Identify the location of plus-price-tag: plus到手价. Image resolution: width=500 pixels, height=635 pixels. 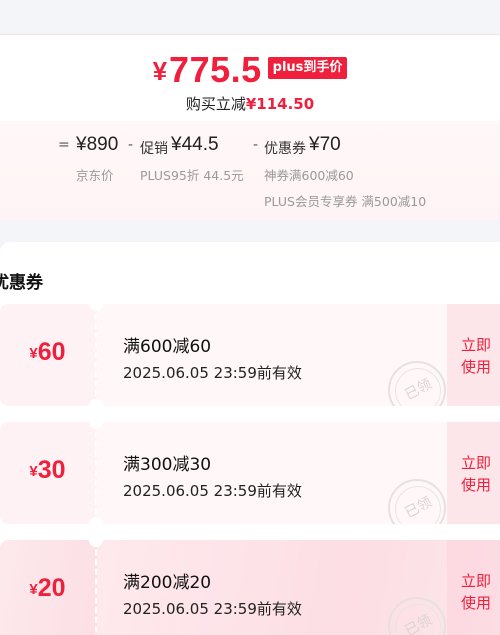
(307, 68).